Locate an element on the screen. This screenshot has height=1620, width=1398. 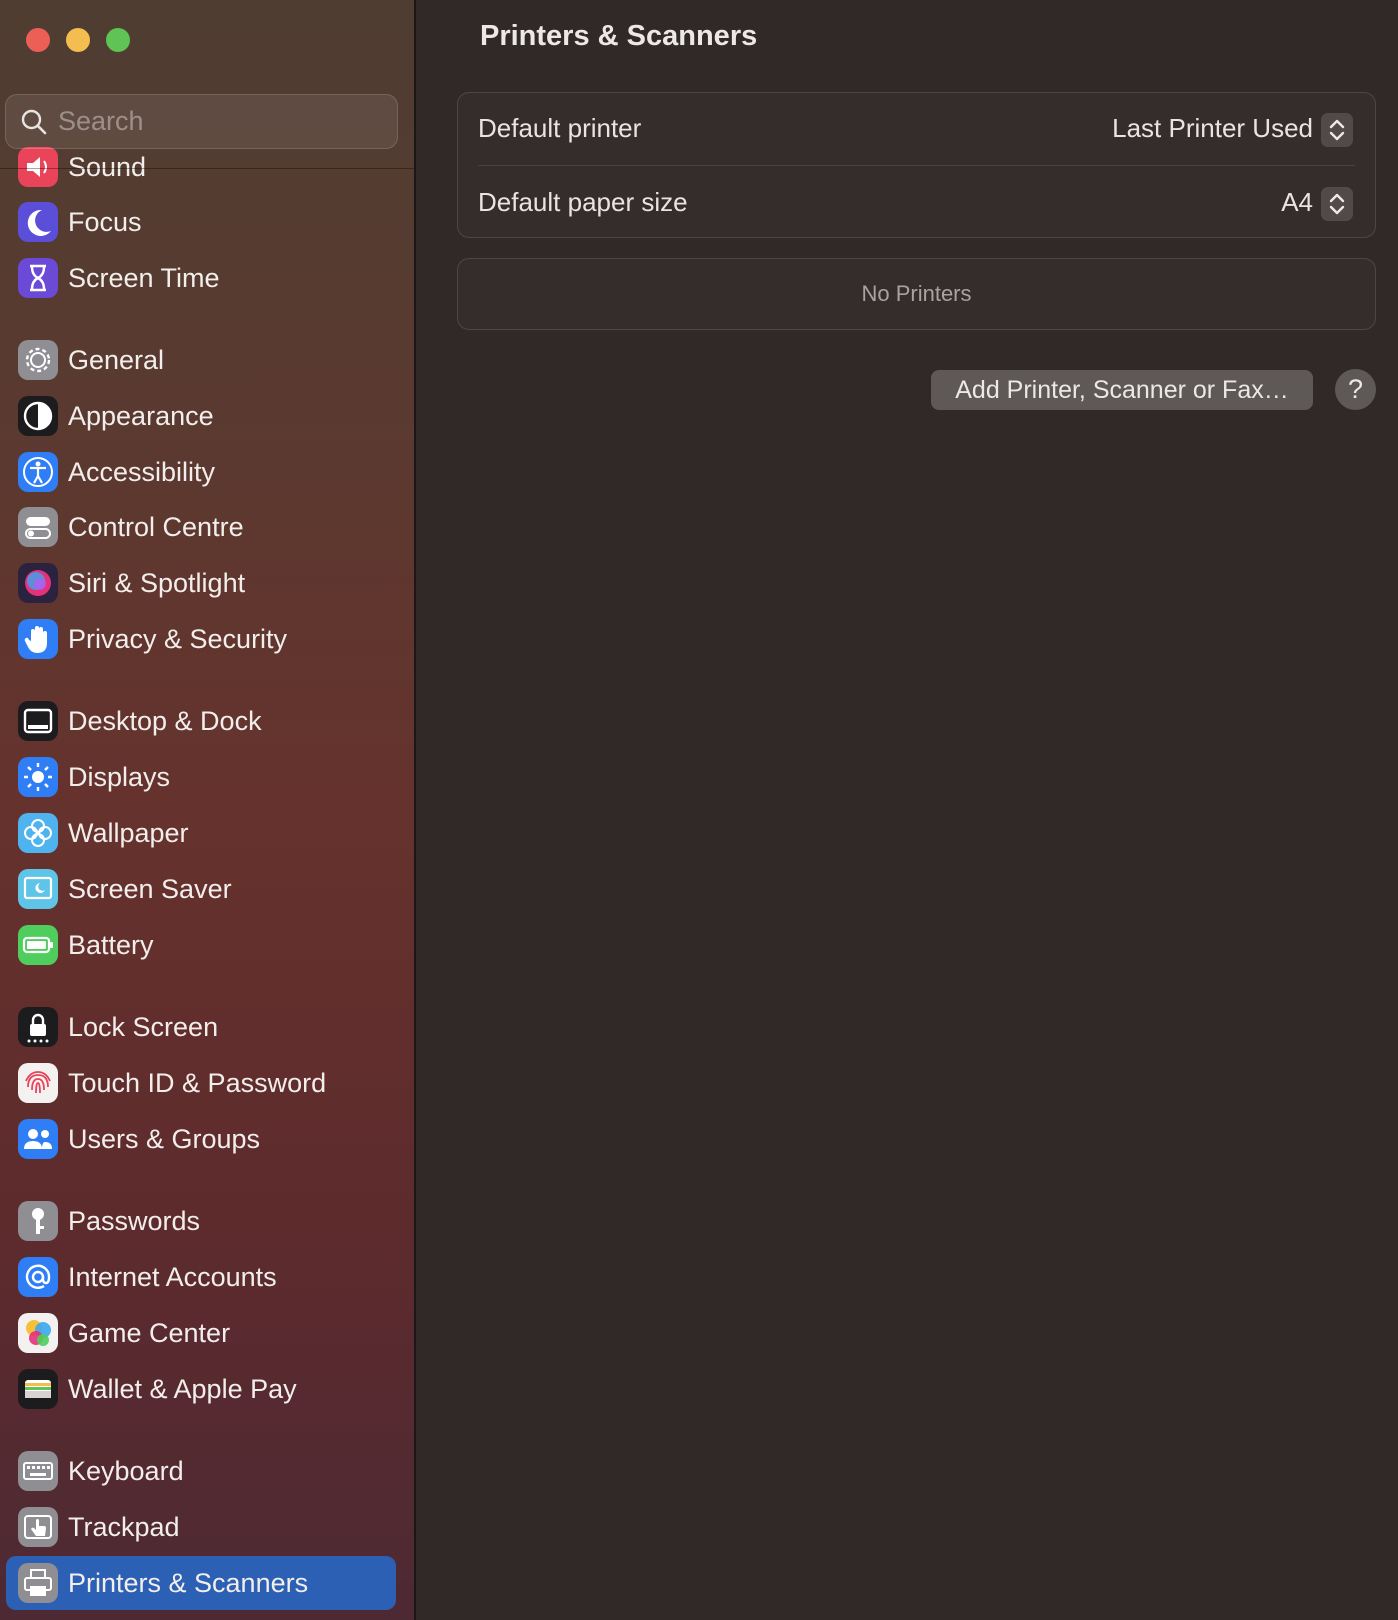
sidebar-item-label: Battery is located at coordinates (111, 944).